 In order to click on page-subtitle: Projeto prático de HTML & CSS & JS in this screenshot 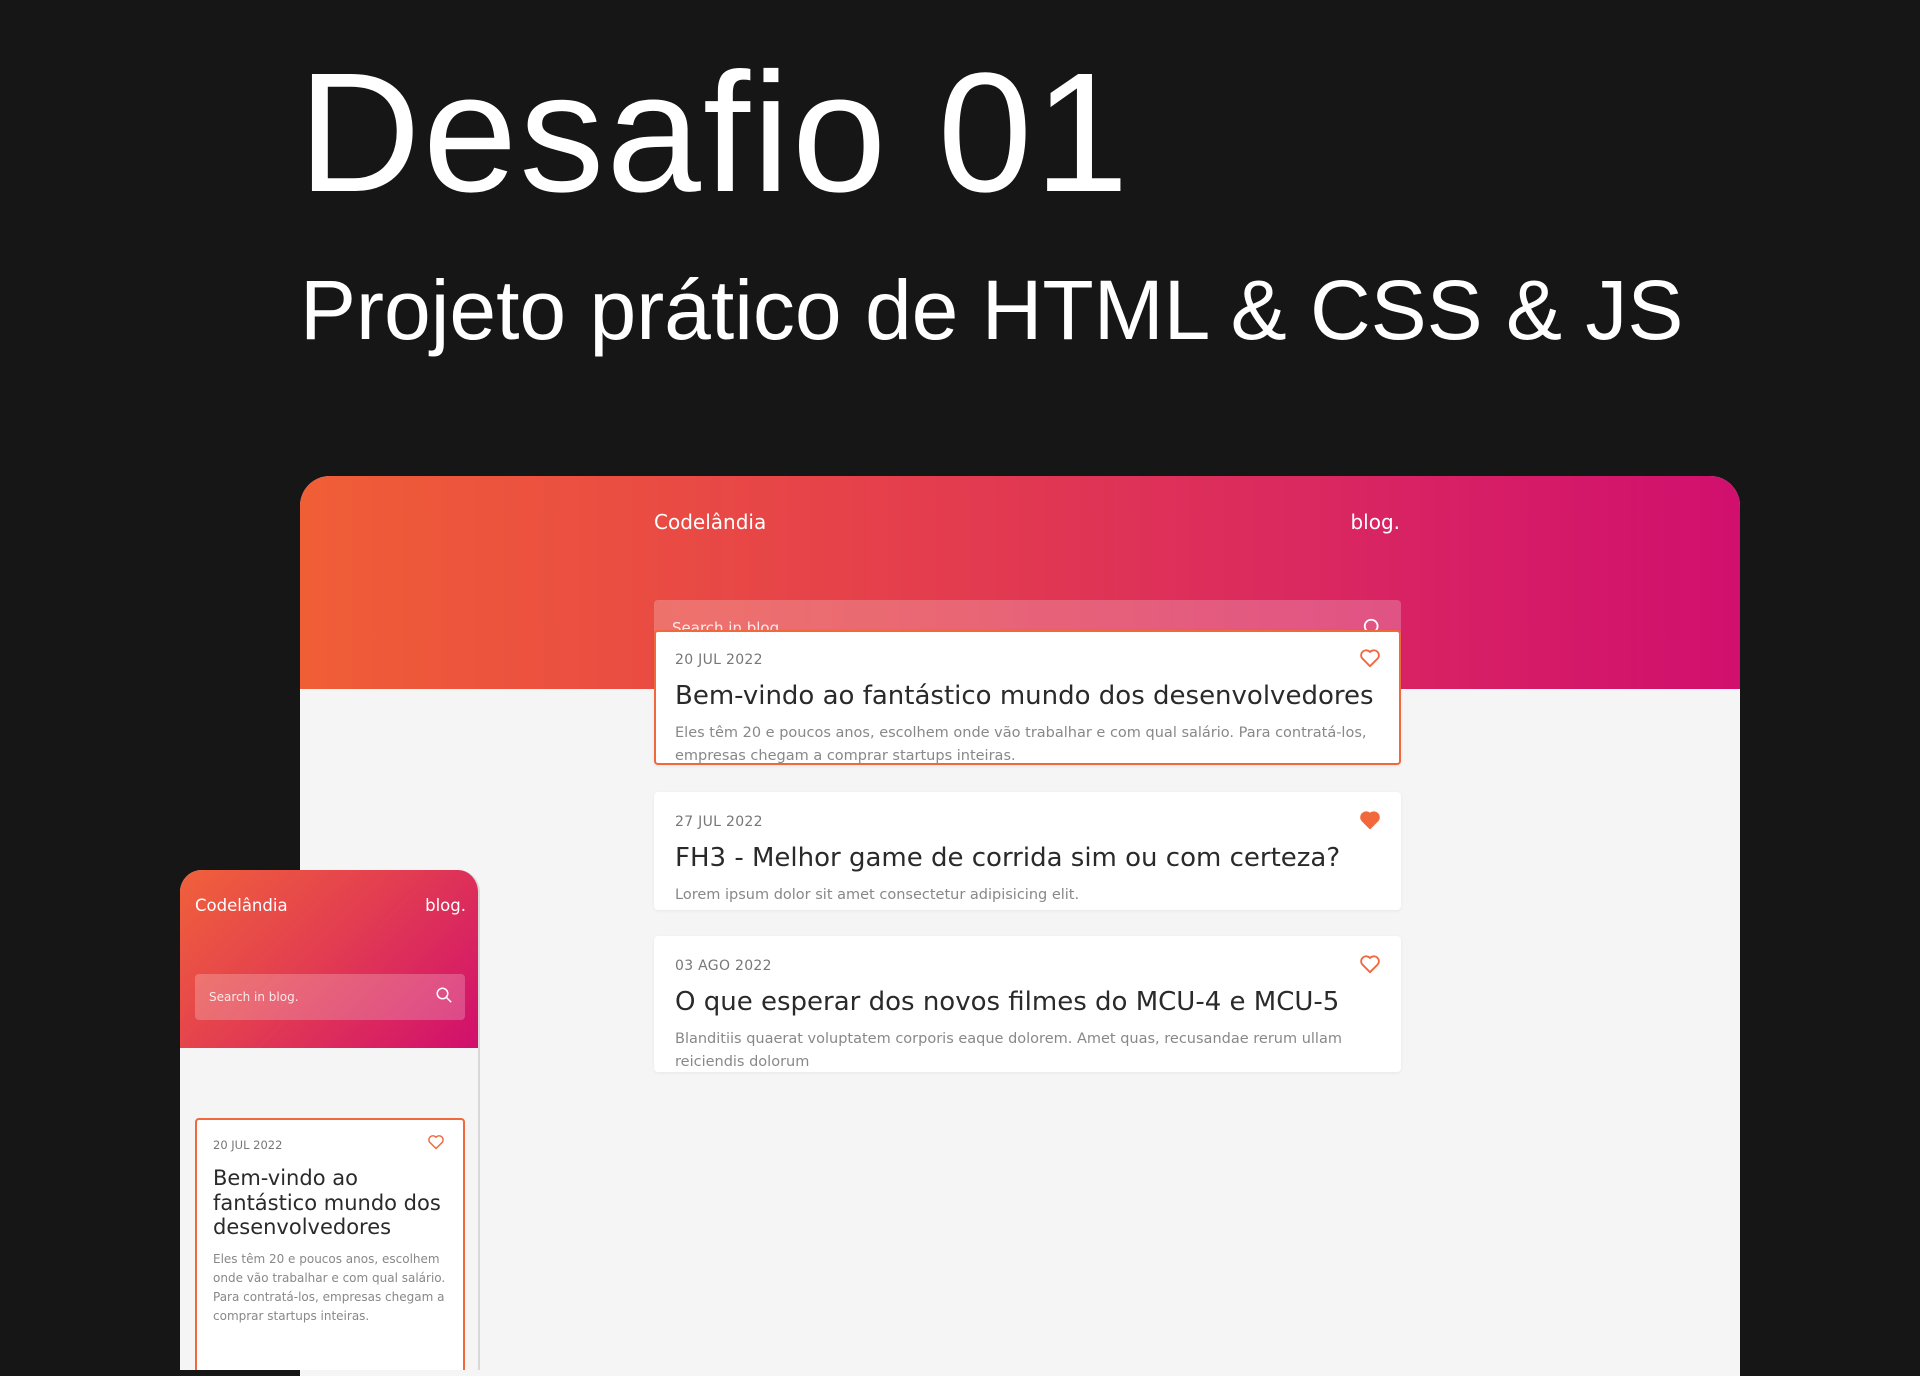, I will do `click(992, 310)`.